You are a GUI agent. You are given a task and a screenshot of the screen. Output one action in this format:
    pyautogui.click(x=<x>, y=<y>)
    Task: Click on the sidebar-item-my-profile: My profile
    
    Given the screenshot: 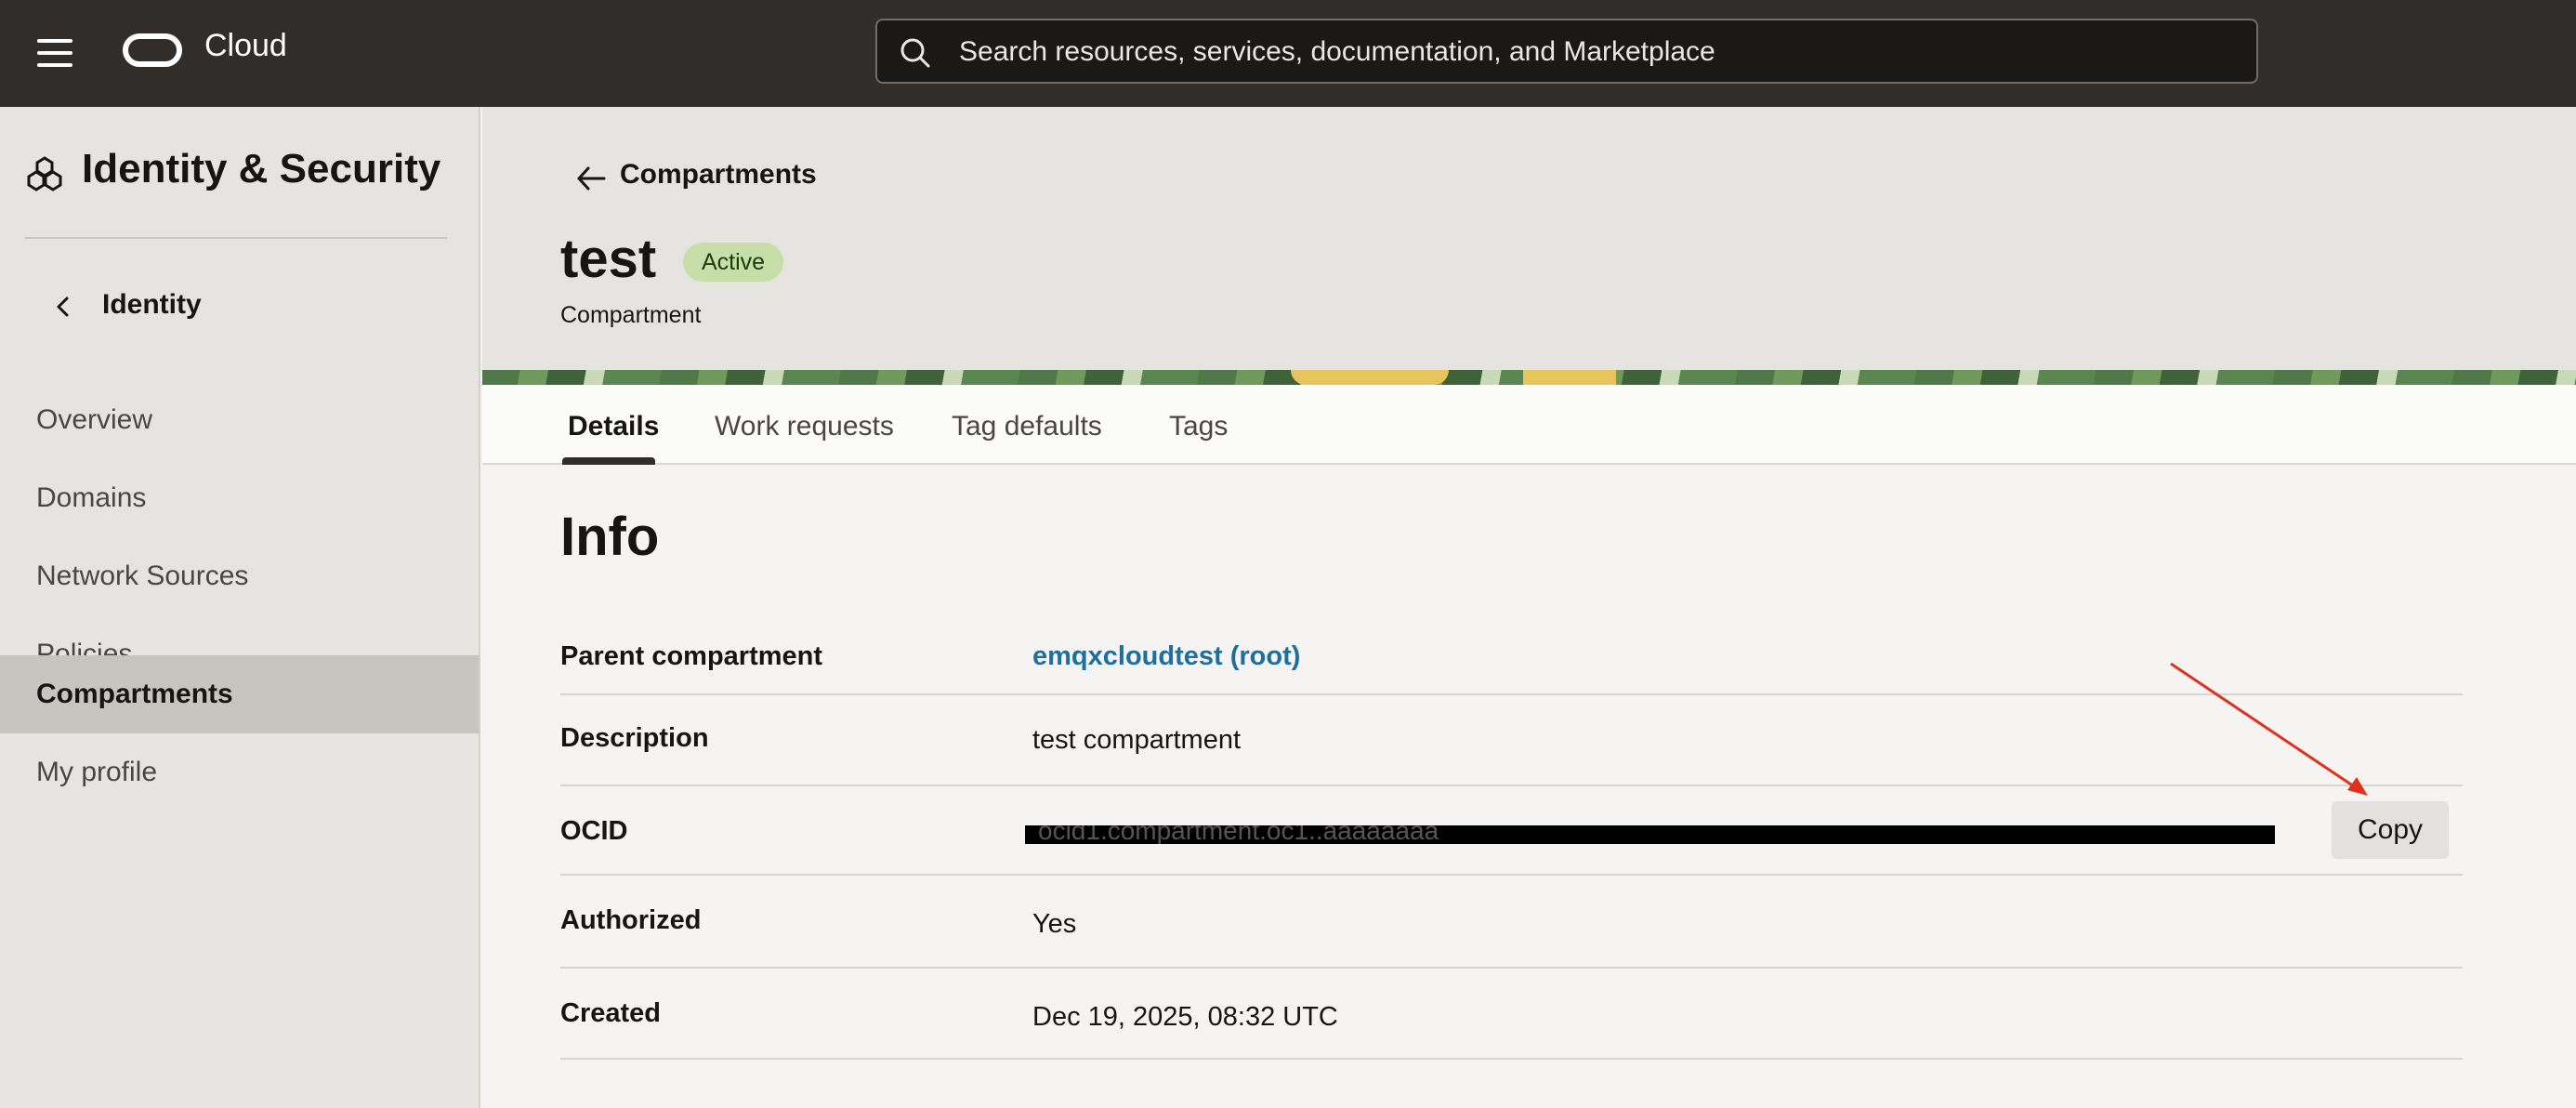 What is the action you would take?
    pyautogui.click(x=239, y=772)
    